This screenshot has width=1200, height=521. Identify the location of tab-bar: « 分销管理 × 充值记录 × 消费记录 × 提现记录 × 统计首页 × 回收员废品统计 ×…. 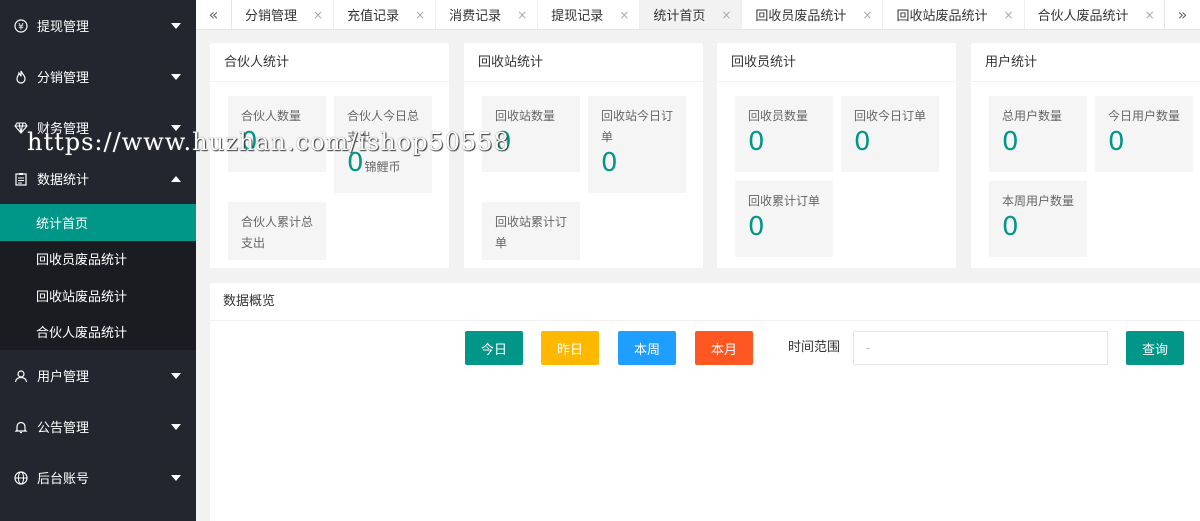
(698, 15).